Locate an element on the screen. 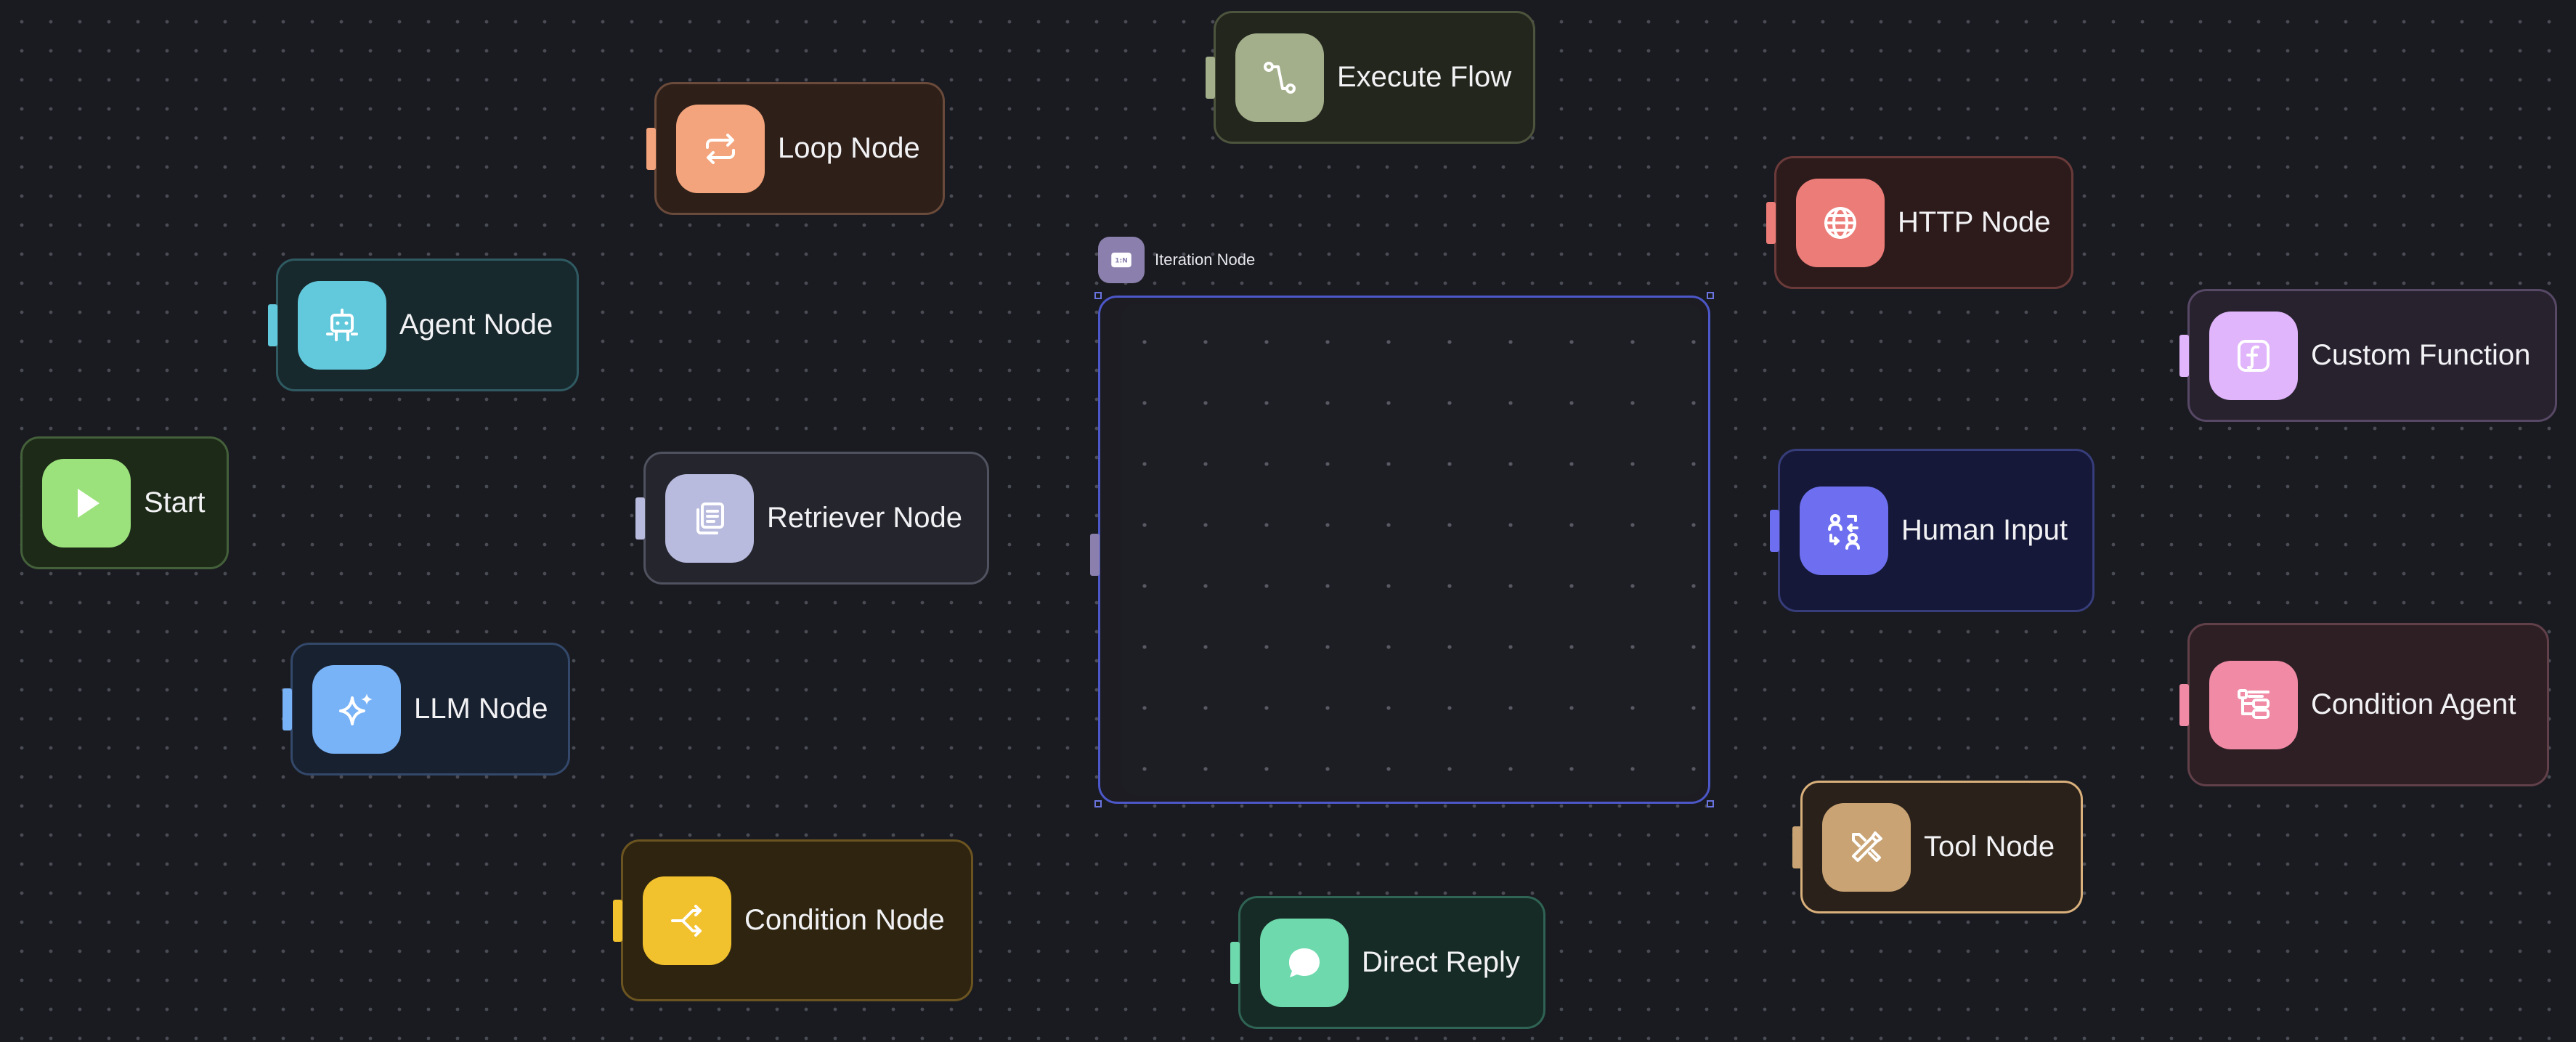 This screenshot has width=2576, height=1042. iteration-node-container is located at coordinates (1400, 550).